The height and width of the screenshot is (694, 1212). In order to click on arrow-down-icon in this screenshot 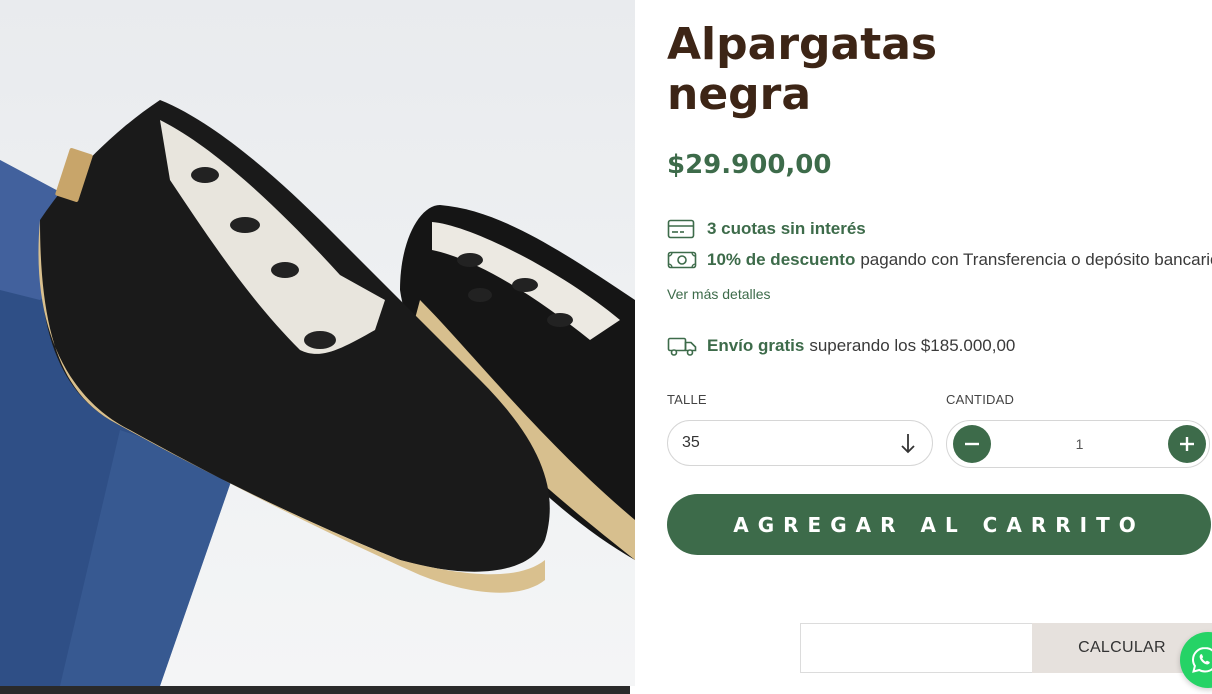, I will do `click(908, 443)`.